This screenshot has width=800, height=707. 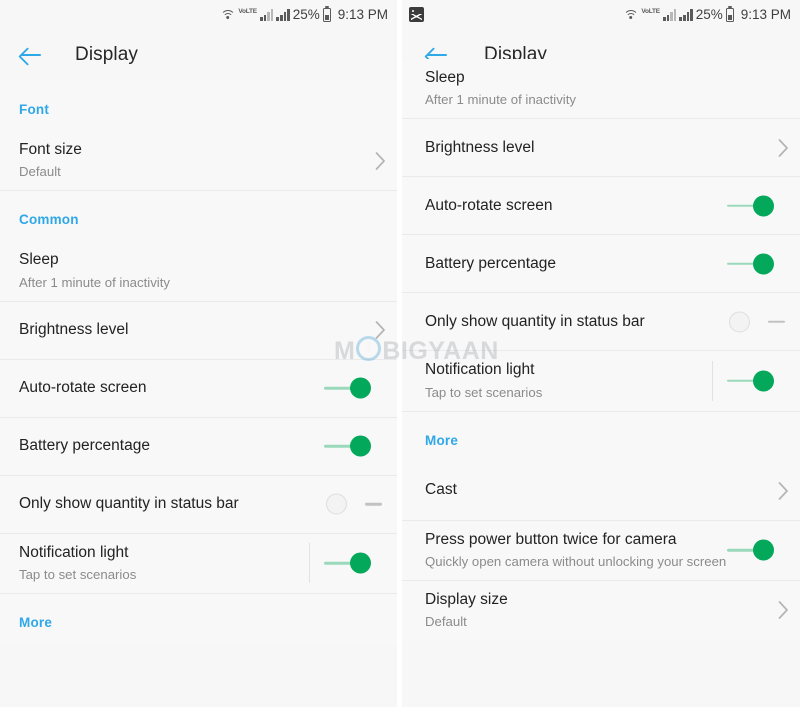 What do you see at coordinates (712, 380) in the screenshot?
I see `row-vertical-divider` at bounding box center [712, 380].